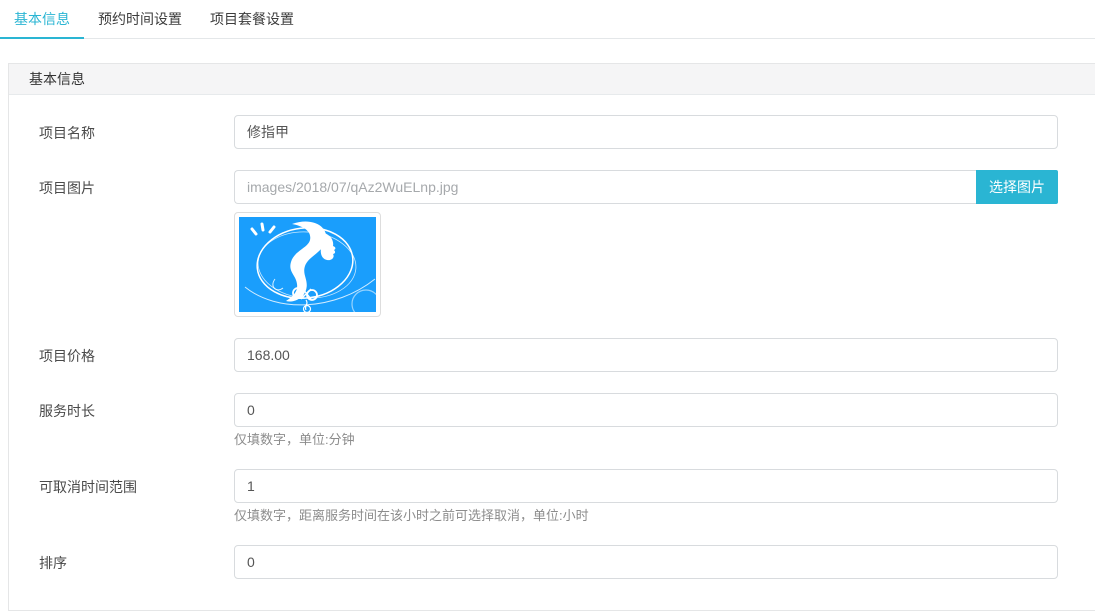  What do you see at coordinates (411, 515) in the screenshot?
I see `cancel-range-hint: 仅填数字，距离服务时间在该小时之前可选择取消，单位:小时` at bounding box center [411, 515].